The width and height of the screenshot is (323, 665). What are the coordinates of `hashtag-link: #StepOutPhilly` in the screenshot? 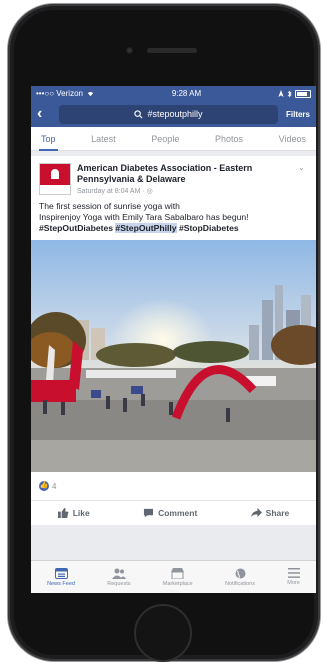 It's located at (146, 228).